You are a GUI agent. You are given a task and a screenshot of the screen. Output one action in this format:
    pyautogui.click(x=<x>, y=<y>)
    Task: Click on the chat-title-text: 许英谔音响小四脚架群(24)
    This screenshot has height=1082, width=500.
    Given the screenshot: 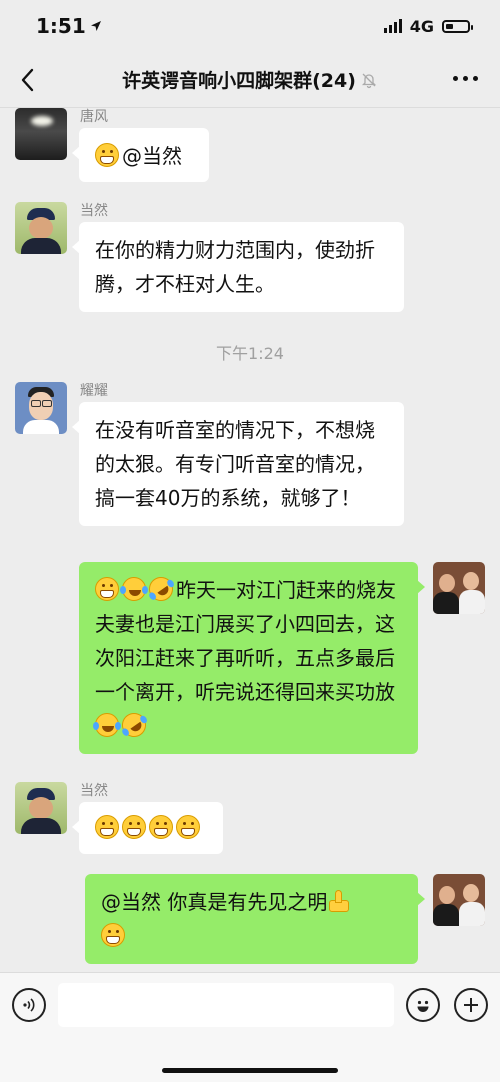 What is the action you would take?
    pyautogui.click(x=239, y=81)
    